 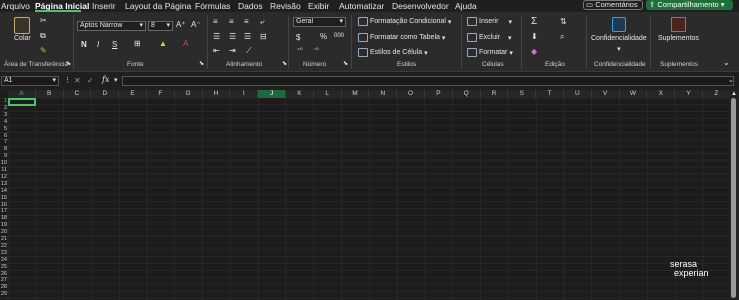 I want to click on column-header: T, so click(x=550, y=94).